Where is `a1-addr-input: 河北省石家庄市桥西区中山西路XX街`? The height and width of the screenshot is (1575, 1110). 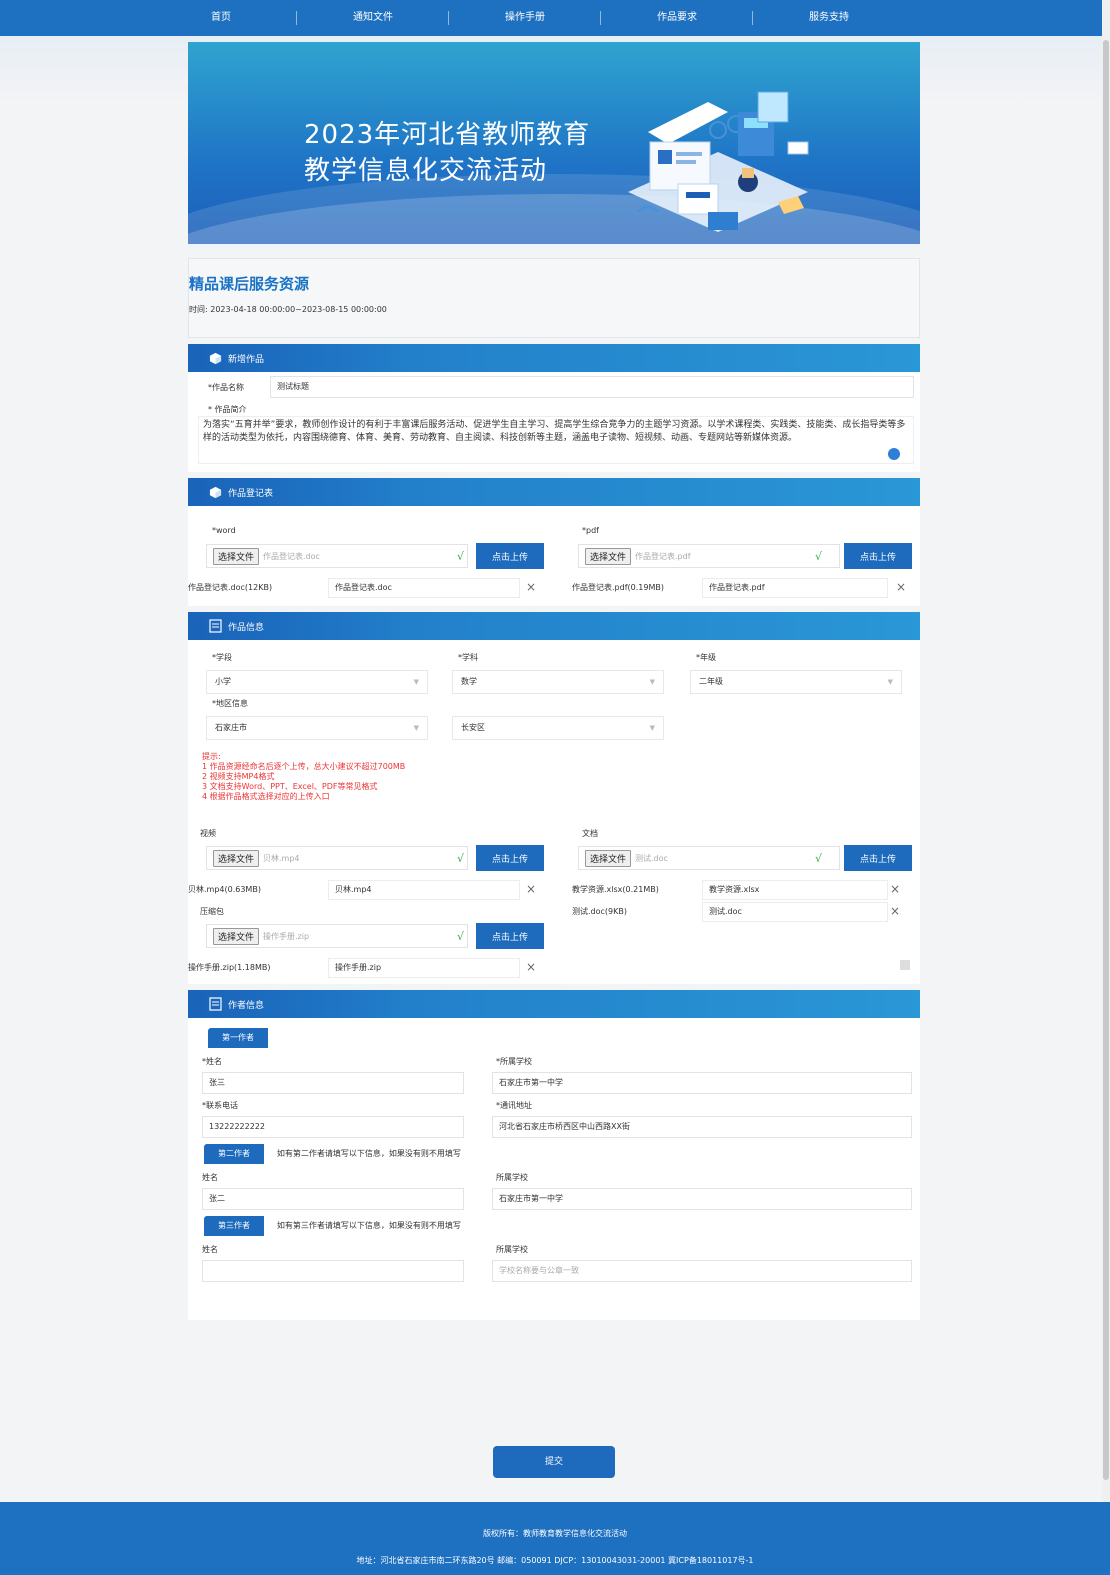
a1-addr-input: 河北省石家庄市桥西区中山西路XX街 is located at coordinates (702, 1127).